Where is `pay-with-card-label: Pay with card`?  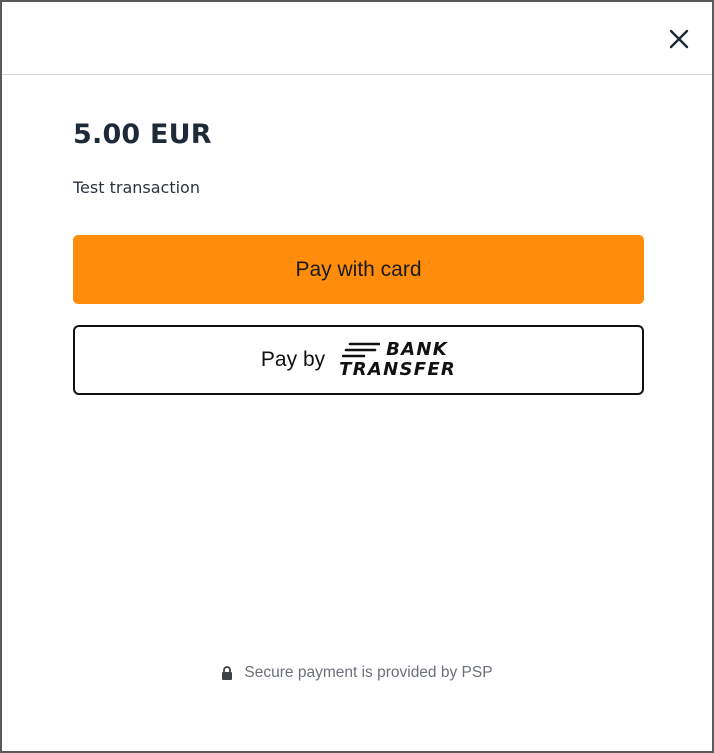
pay-with-card-label: Pay with card is located at coordinates (358, 269).